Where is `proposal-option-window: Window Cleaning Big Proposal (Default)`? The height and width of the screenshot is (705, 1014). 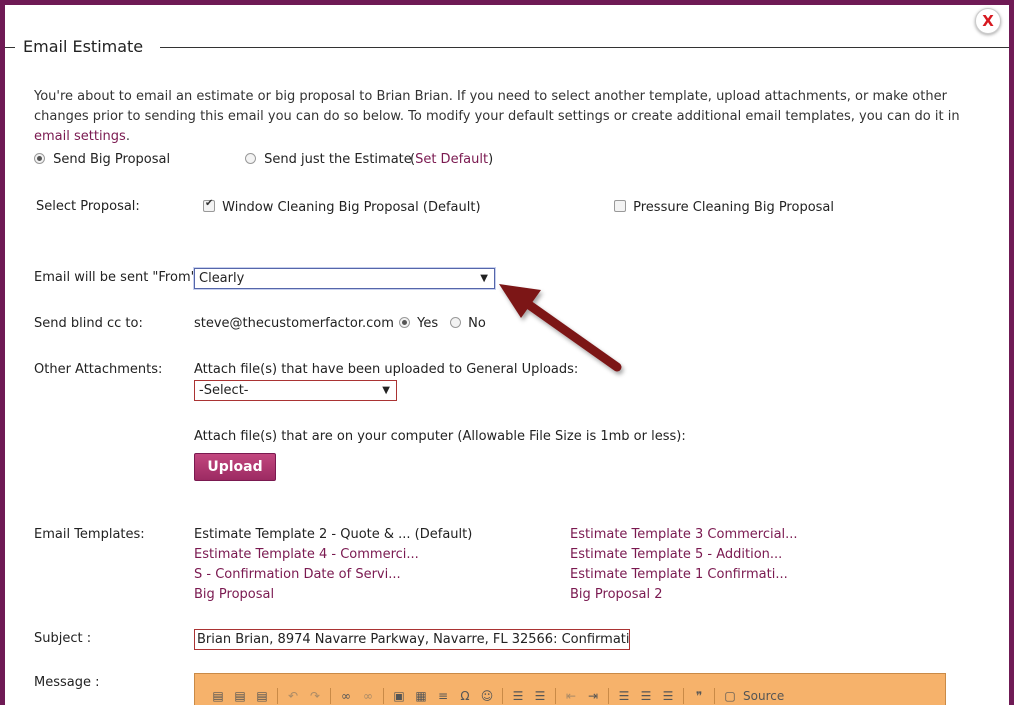 proposal-option-window: Window Cleaning Big Proposal (Default) is located at coordinates (342, 206).